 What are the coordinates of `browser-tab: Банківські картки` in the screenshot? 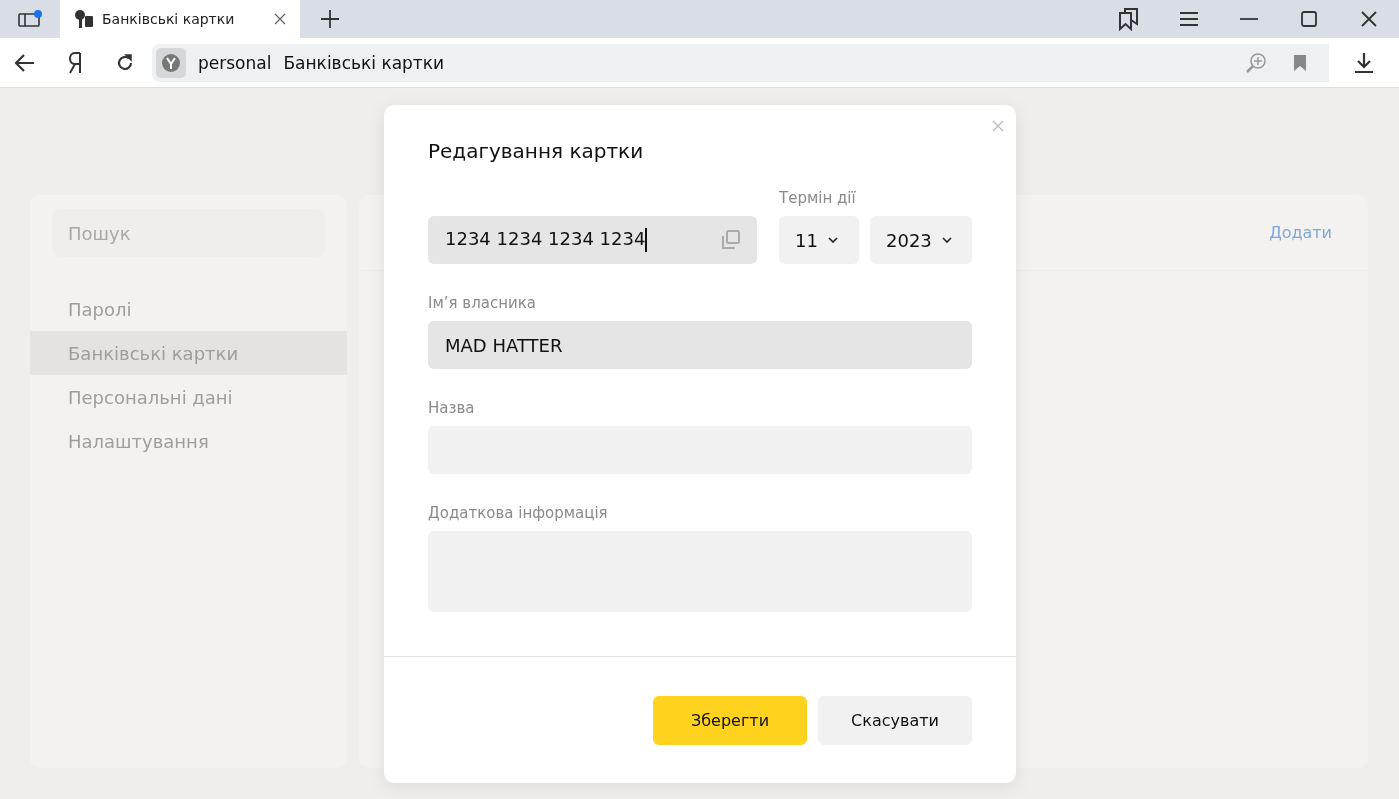 It's located at (180, 19).